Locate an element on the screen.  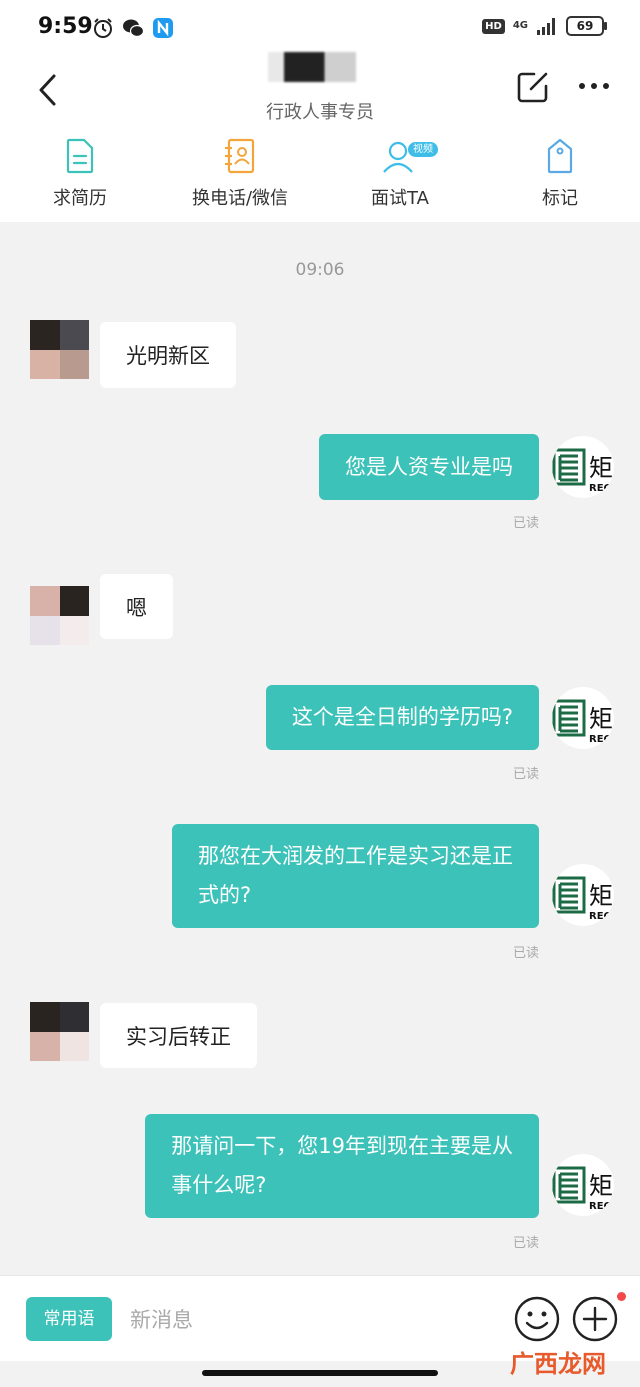
home-indicator is located at coordinates (320, 1373).